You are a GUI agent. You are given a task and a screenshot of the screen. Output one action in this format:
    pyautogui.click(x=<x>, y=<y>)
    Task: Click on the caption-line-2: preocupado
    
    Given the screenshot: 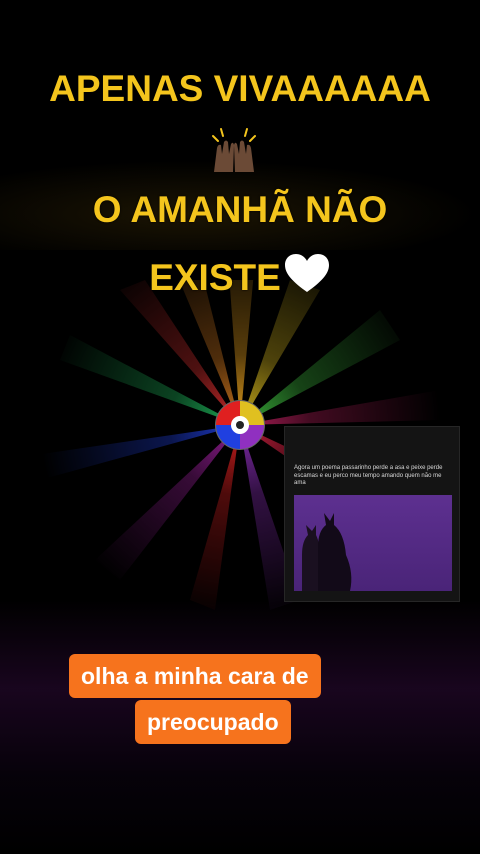 What is the action you would take?
    pyautogui.click(x=213, y=722)
    